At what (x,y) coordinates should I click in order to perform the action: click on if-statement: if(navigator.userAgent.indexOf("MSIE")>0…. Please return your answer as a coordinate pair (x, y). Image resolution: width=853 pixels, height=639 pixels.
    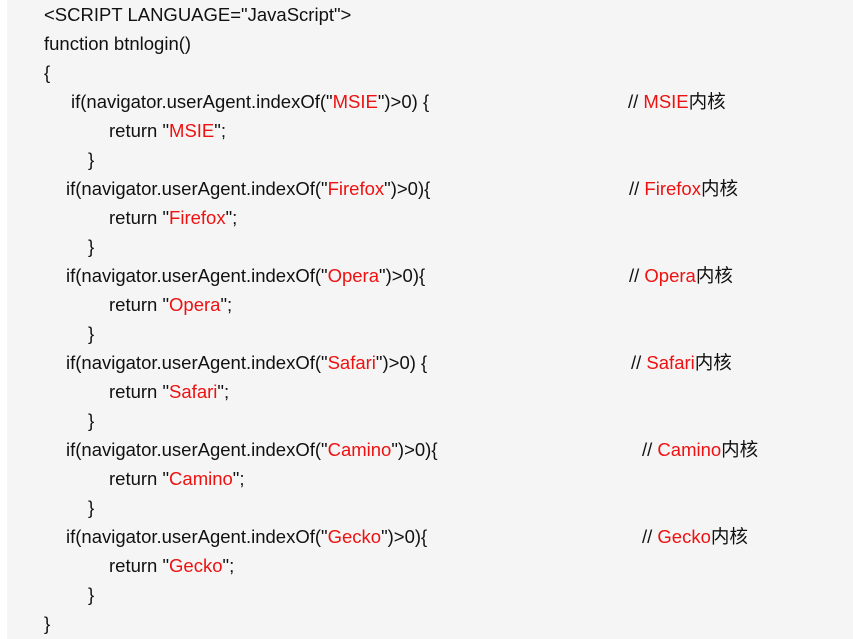
    Looking at the image, I should click on (250, 101).